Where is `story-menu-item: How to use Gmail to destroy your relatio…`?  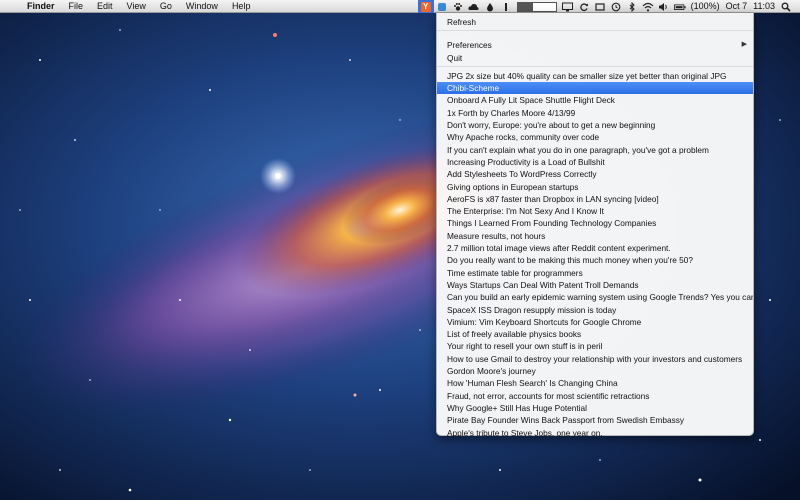 story-menu-item: How to use Gmail to destroy your relatio… is located at coordinates (595, 359).